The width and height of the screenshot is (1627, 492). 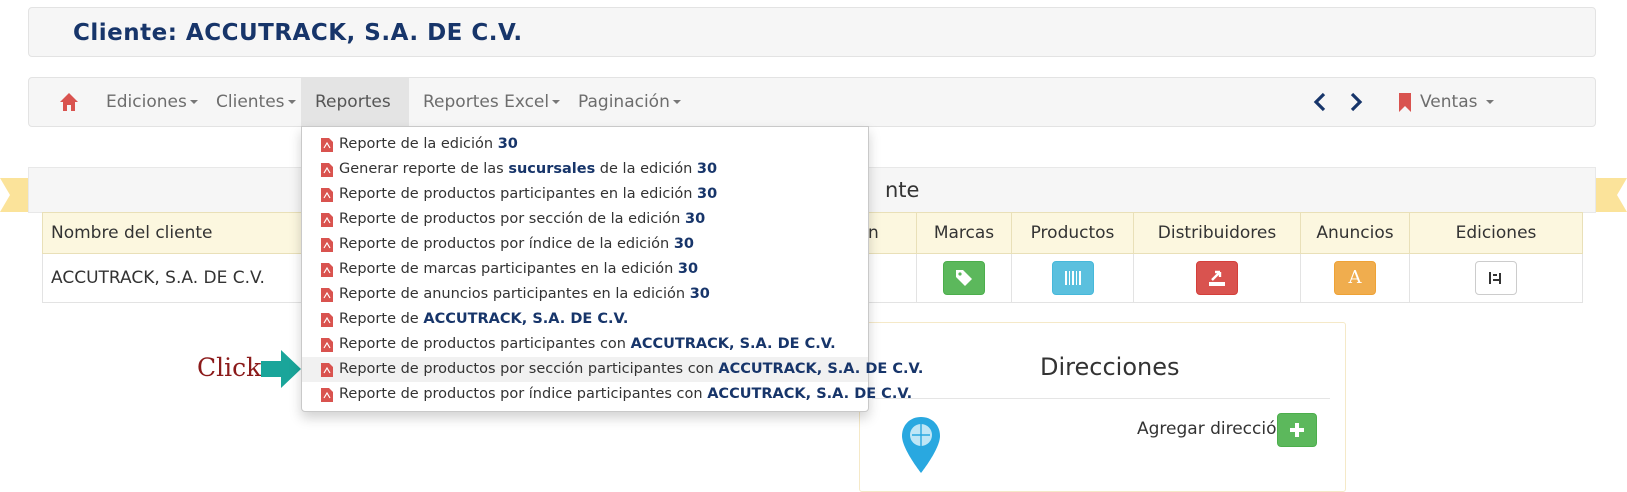 I want to click on map-pin-icon, so click(x=921, y=445).